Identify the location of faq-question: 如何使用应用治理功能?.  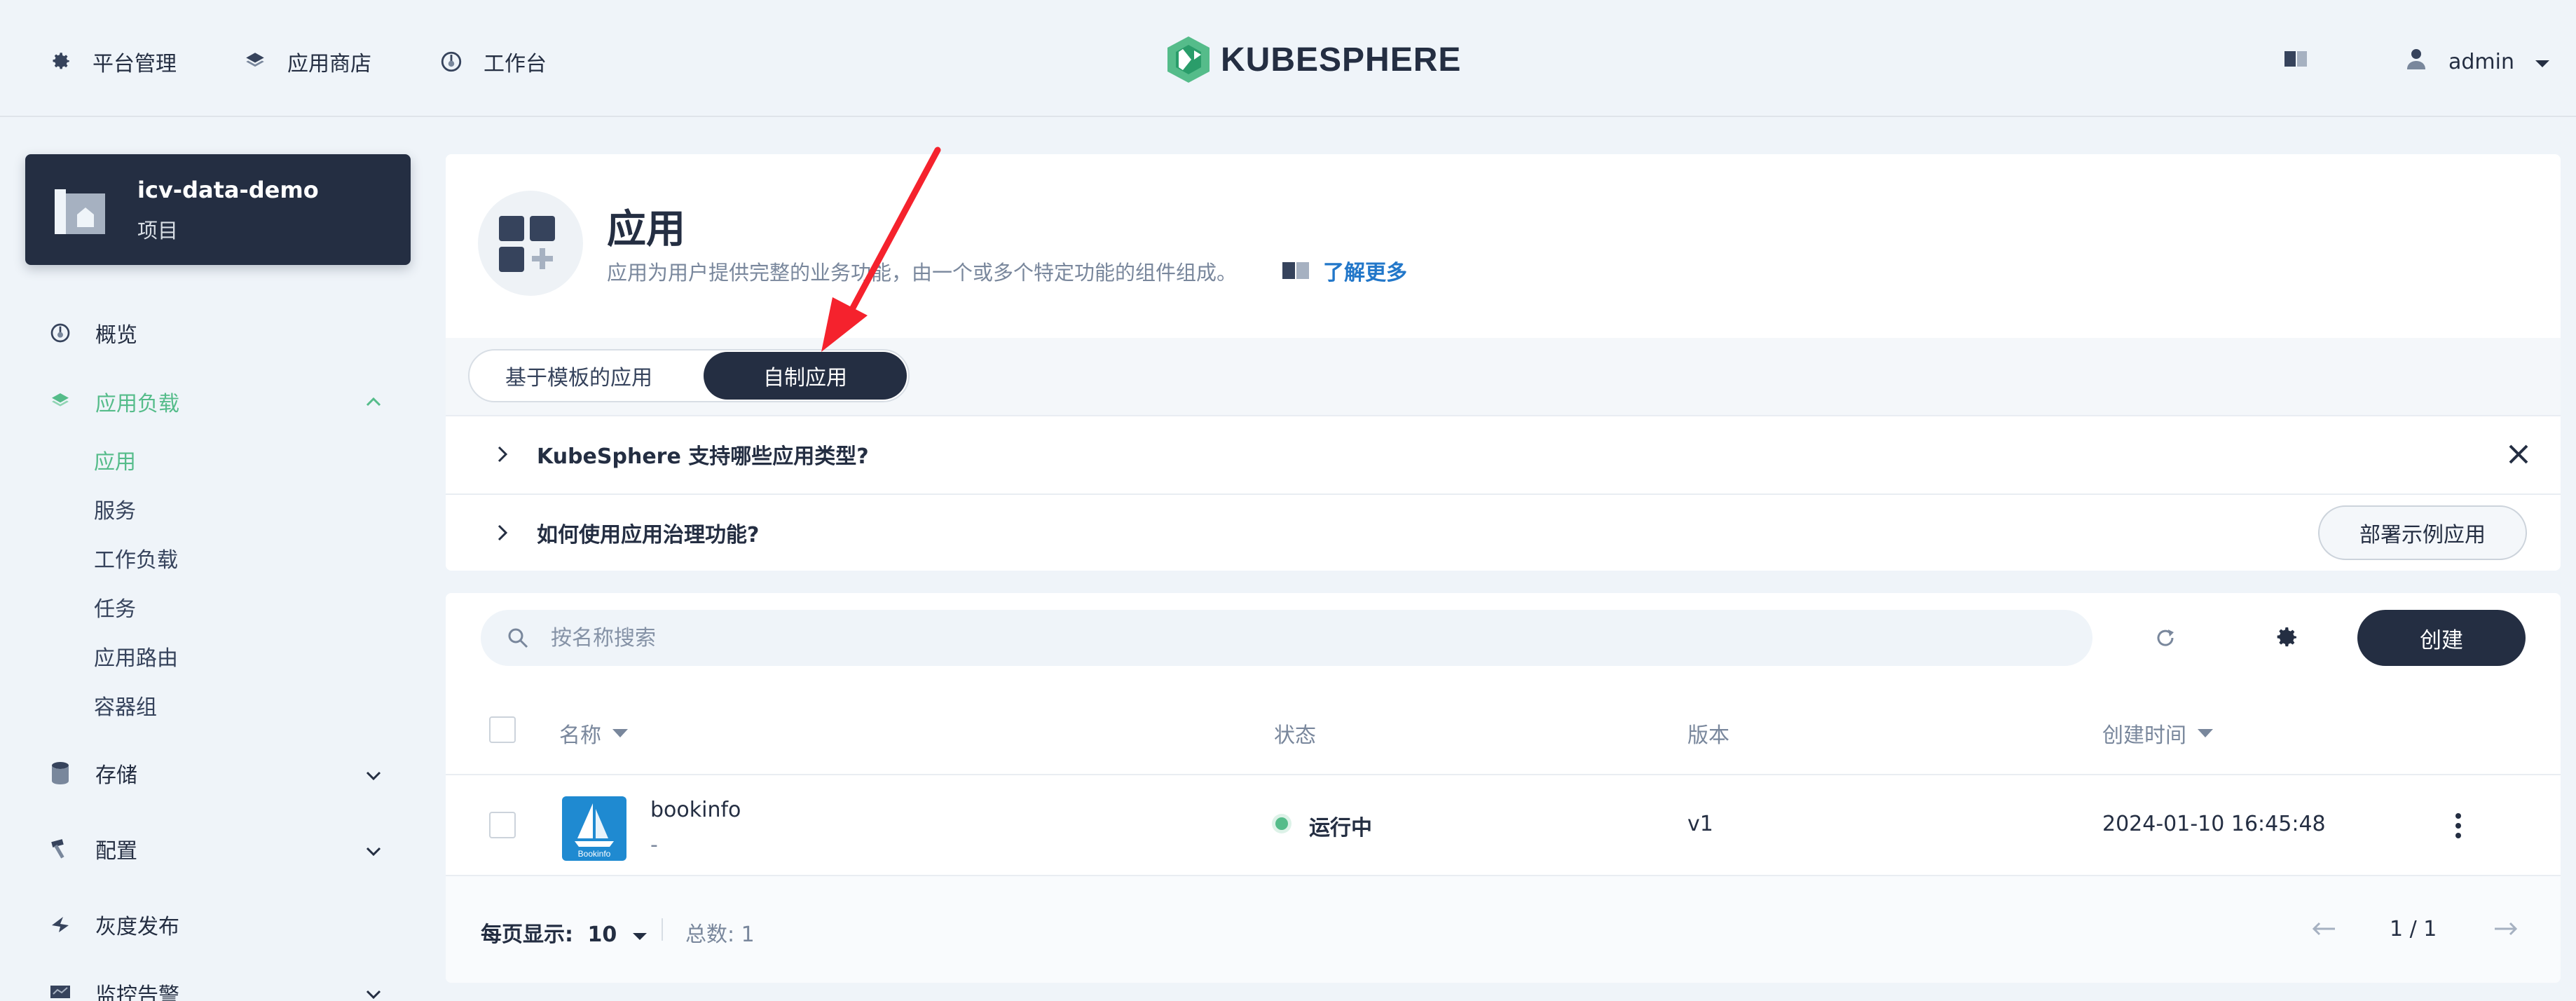
(648, 535).